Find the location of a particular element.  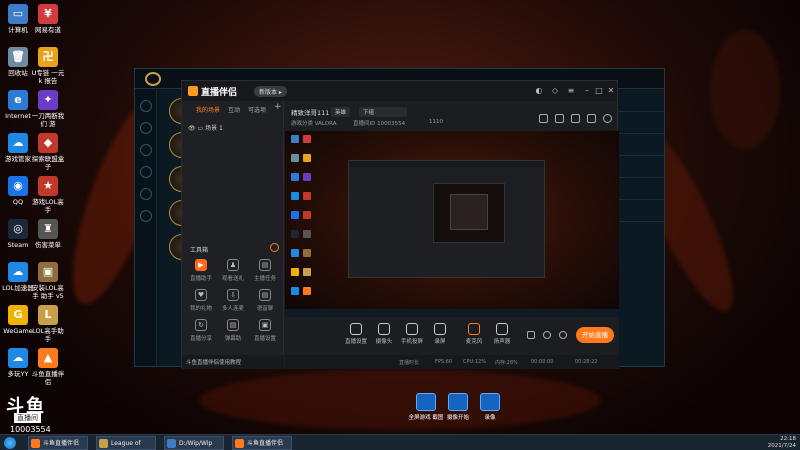

settings-icon is located at coordinates (563, 335).